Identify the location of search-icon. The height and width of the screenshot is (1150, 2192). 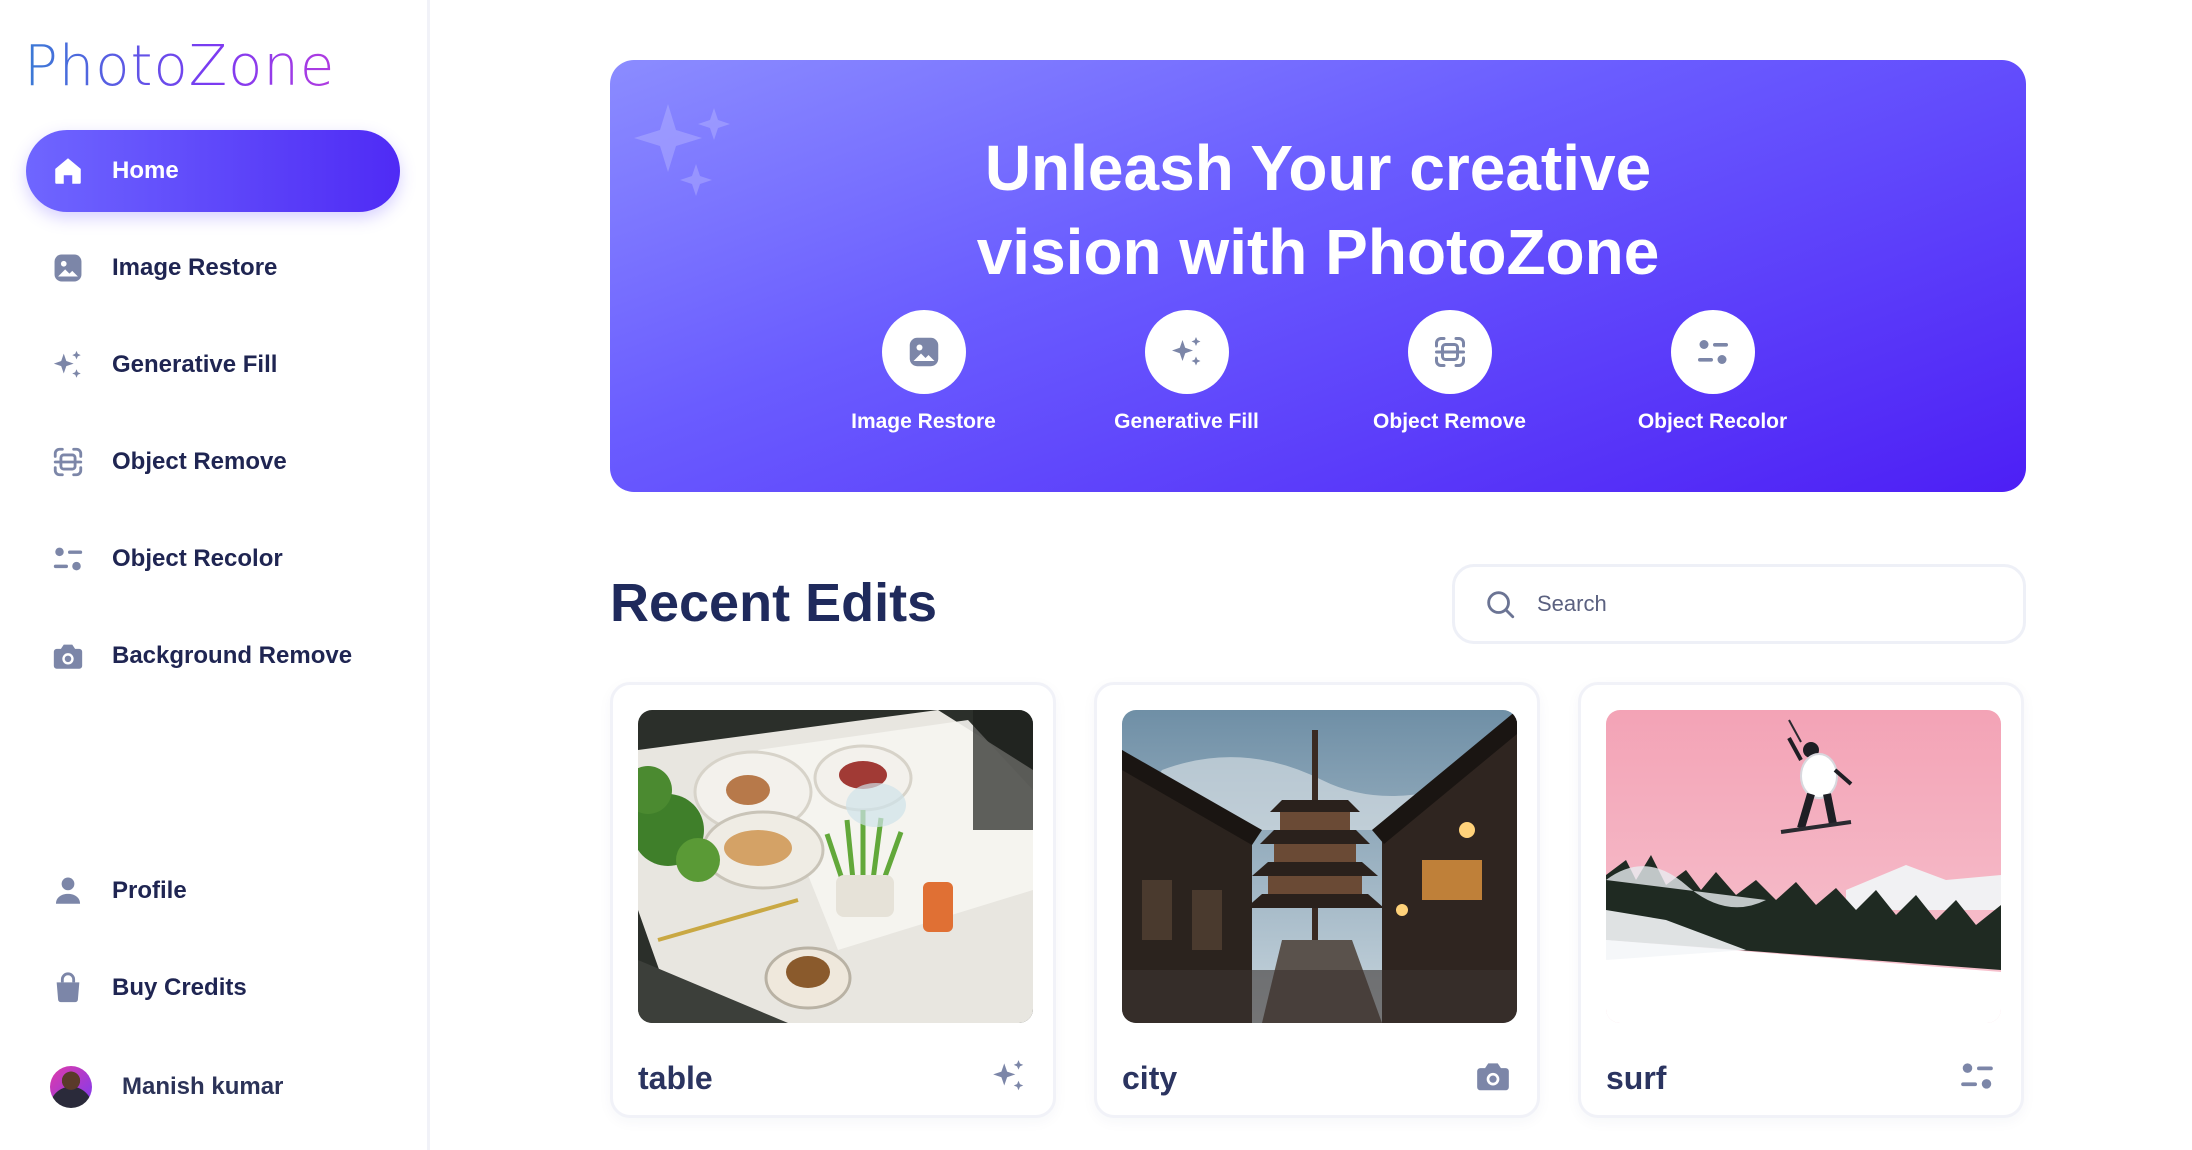
(1501, 605).